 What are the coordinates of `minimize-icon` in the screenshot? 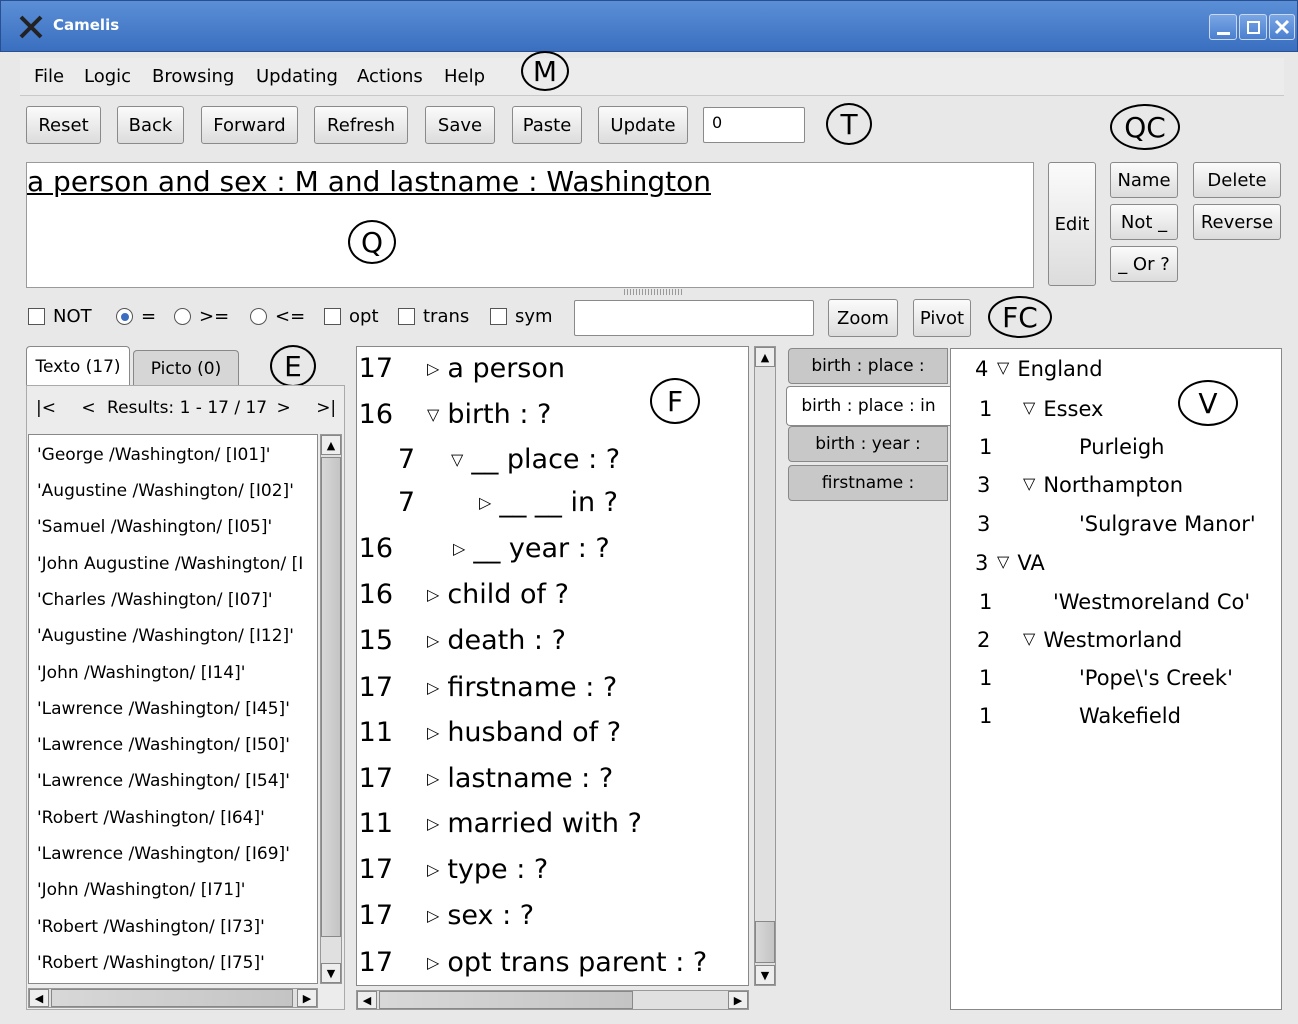 It's located at (1223, 27).